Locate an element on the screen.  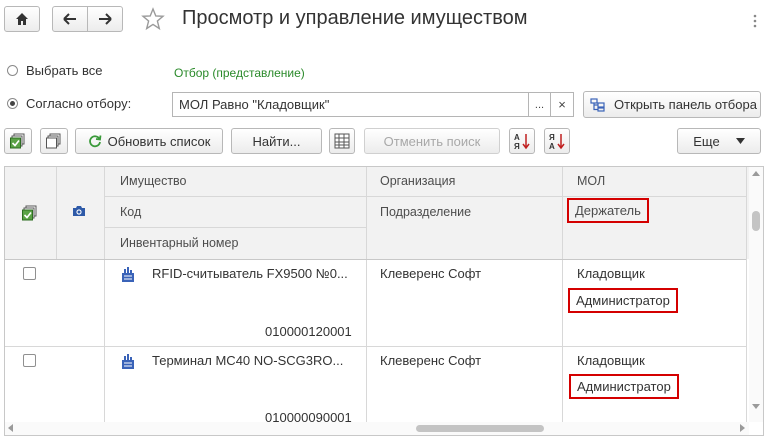
vertical-scrollbar is located at coordinates (756, 294).